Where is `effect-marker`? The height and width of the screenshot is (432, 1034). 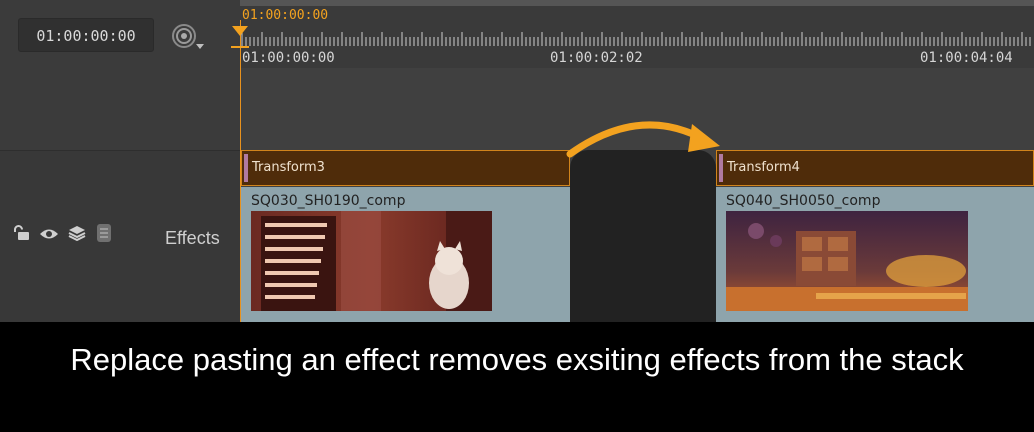 effect-marker is located at coordinates (246, 168).